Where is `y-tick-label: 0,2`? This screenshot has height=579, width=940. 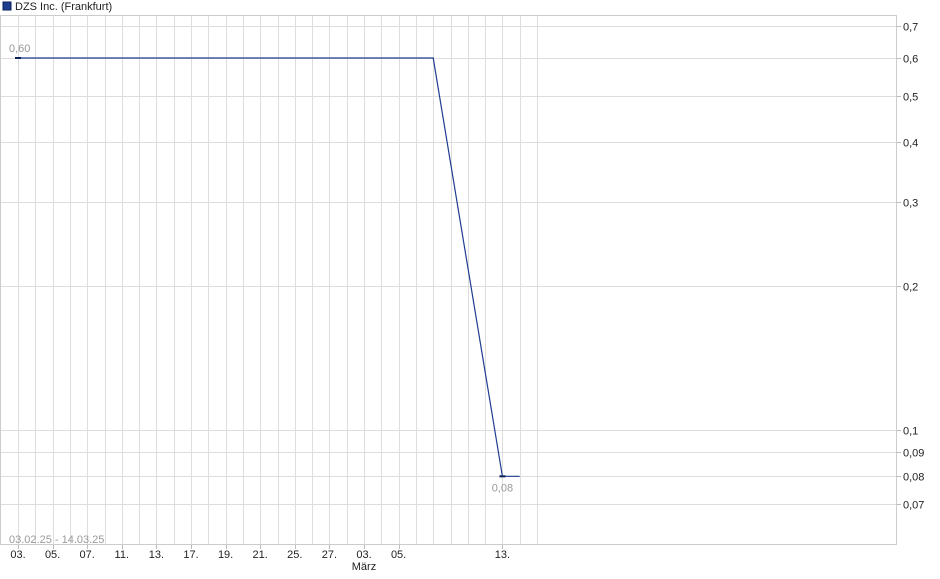
y-tick-label: 0,2 is located at coordinates (910, 288).